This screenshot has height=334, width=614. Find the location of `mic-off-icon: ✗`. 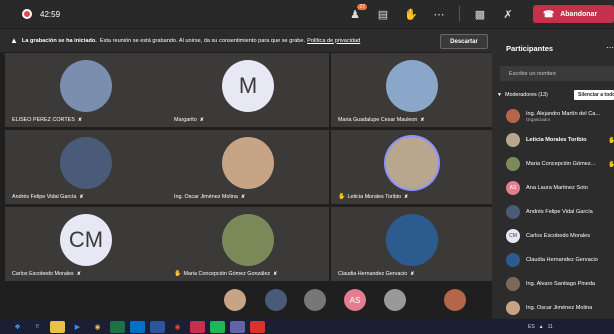

mic-off-icon: ✗ is located at coordinates (508, 14).